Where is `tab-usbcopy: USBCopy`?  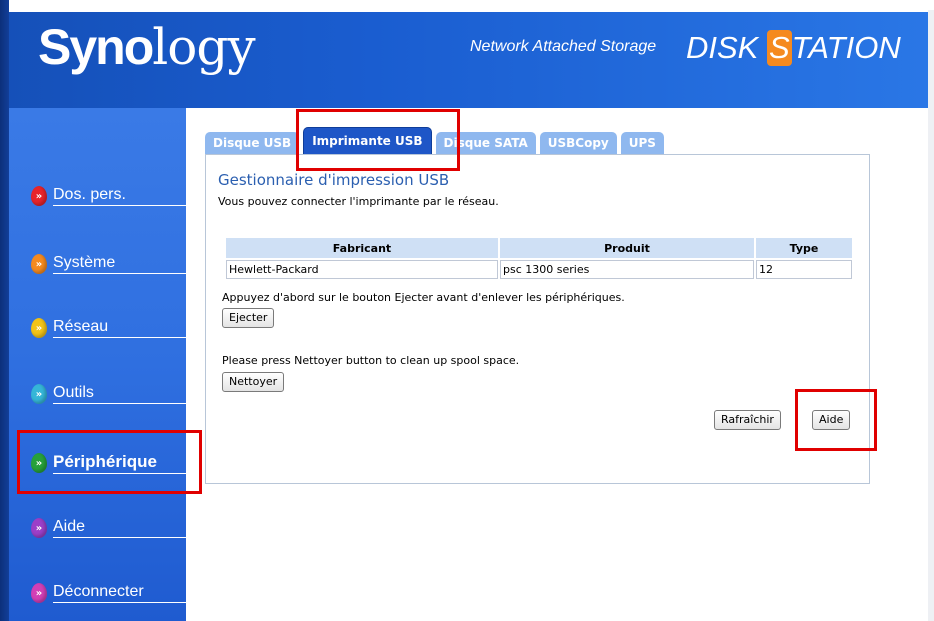
tab-usbcopy: USBCopy is located at coordinates (578, 143).